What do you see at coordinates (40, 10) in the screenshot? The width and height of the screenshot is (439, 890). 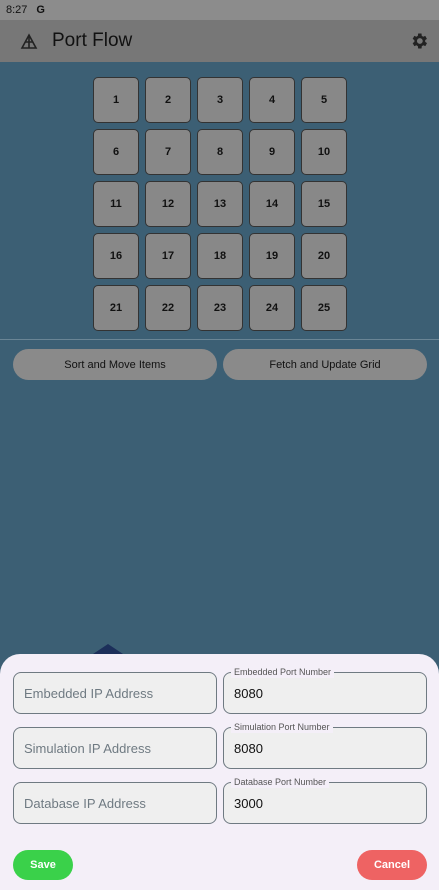 I see `google-icon: G` at bounding box center [40, 10].